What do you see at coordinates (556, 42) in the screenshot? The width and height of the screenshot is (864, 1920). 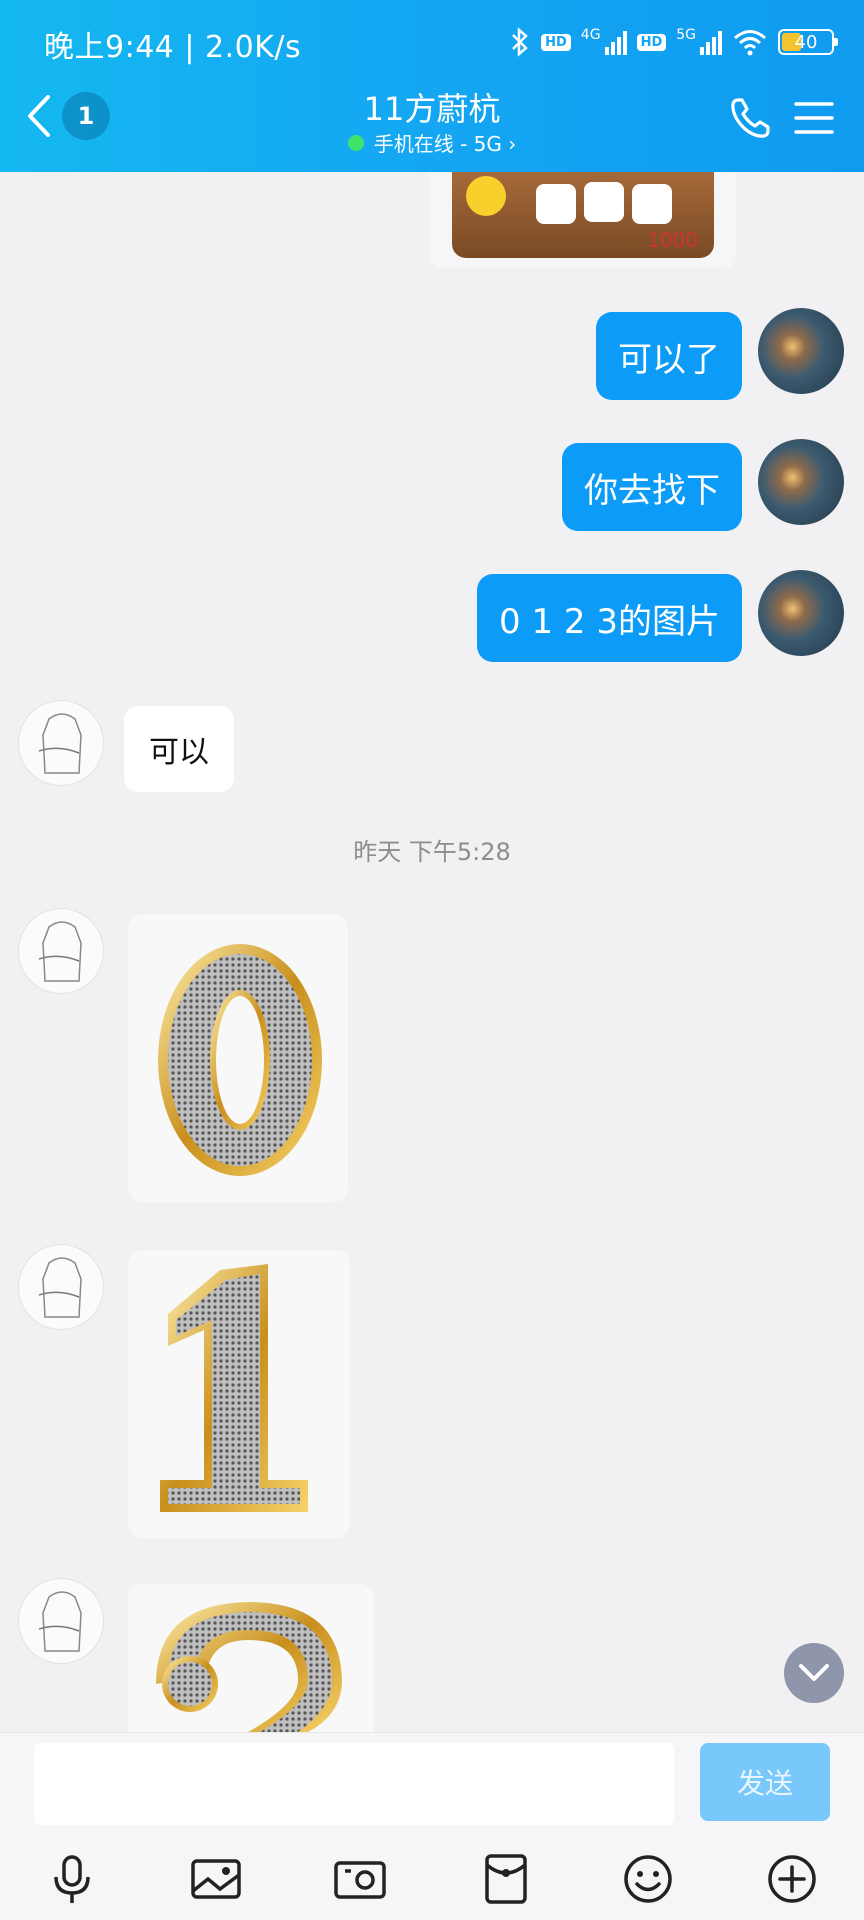 I see `hd-badge: HD` at bounding box center [556, 42].